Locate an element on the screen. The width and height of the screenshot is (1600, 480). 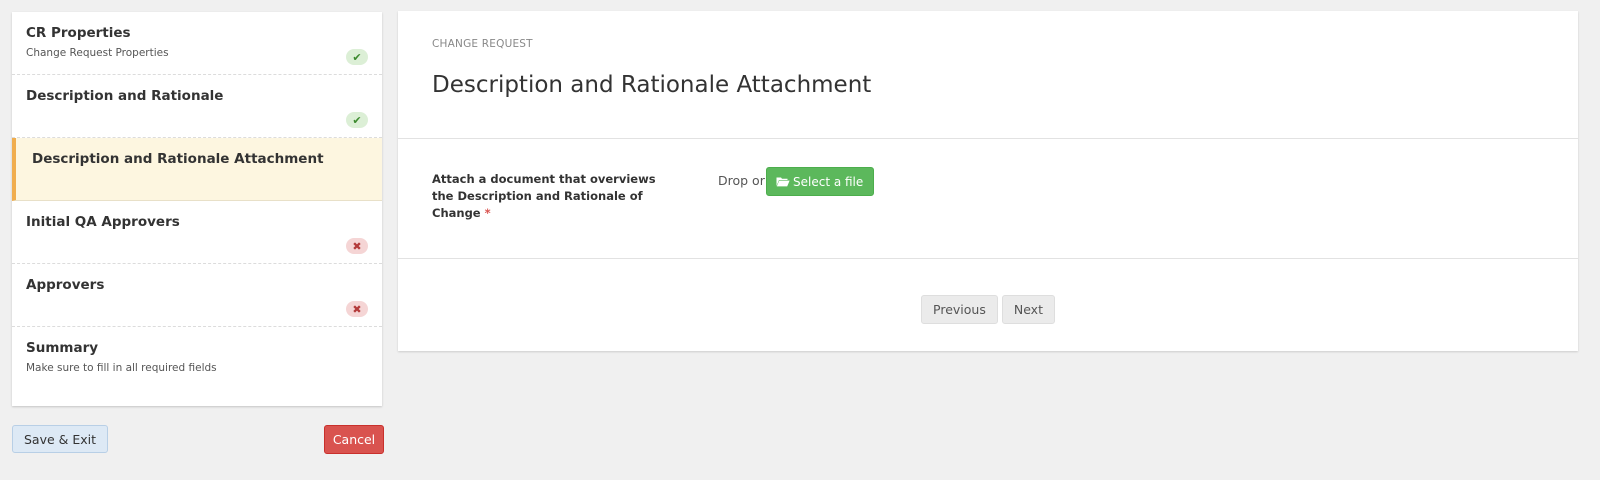
step-title: Summary is located at coordinates (62, 348).